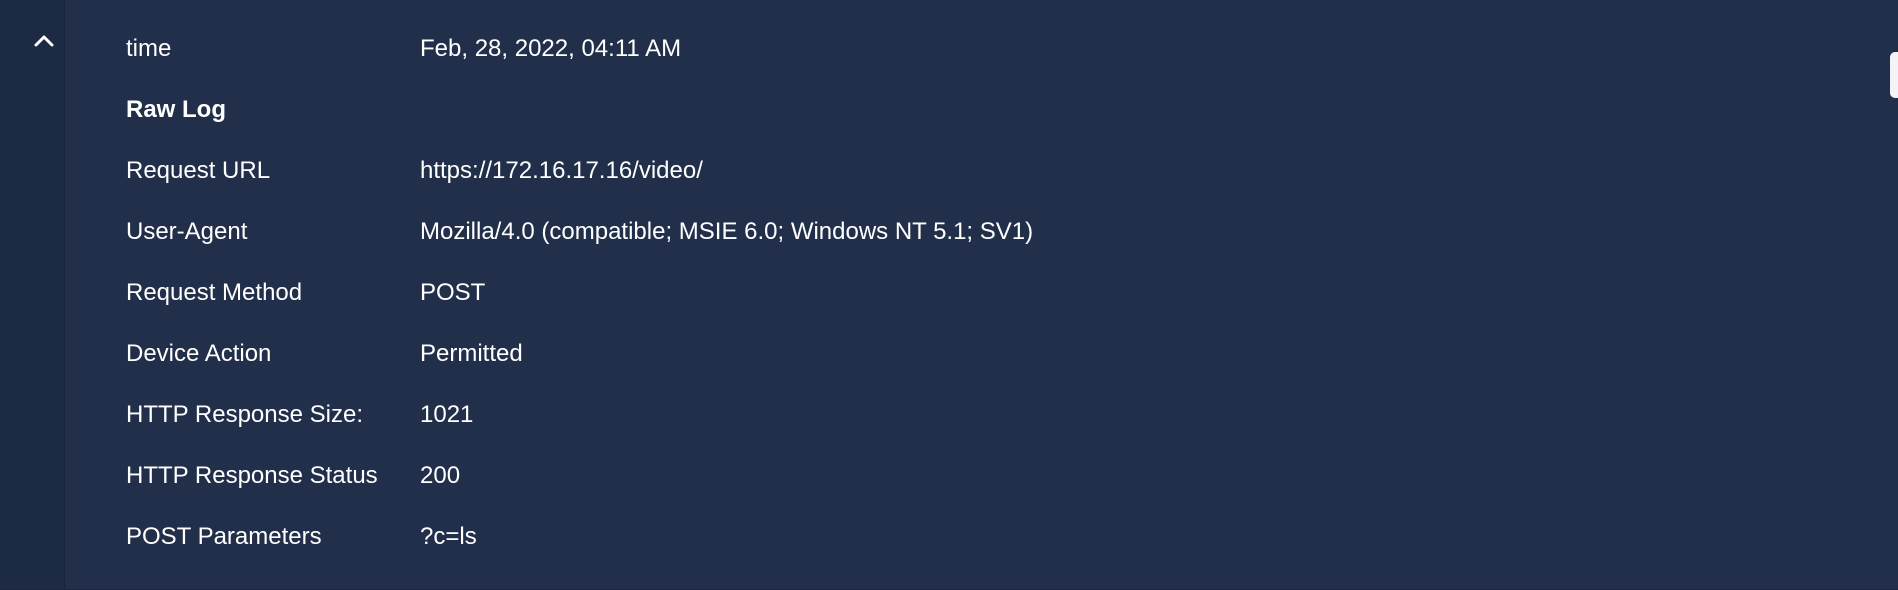 This screenshot has width=1898, height=590. I want to click on field-value-request-url: https://172.16.17.16/video/, so click(561, 170).